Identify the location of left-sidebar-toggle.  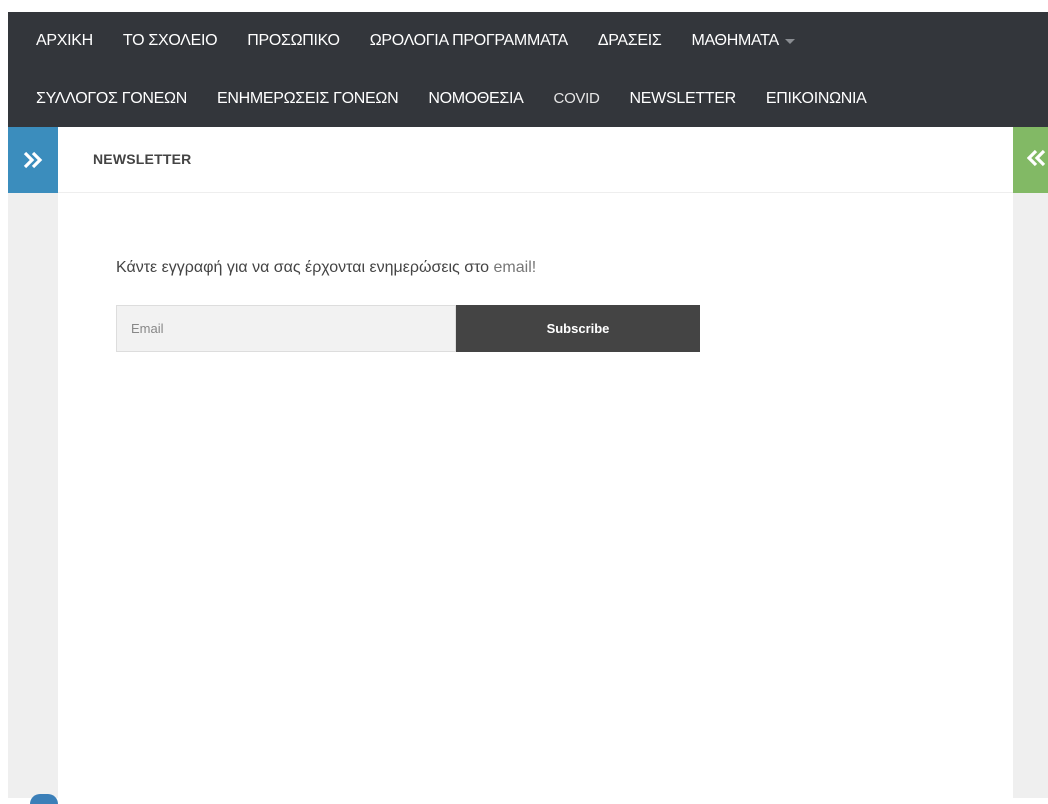
(33, 160).